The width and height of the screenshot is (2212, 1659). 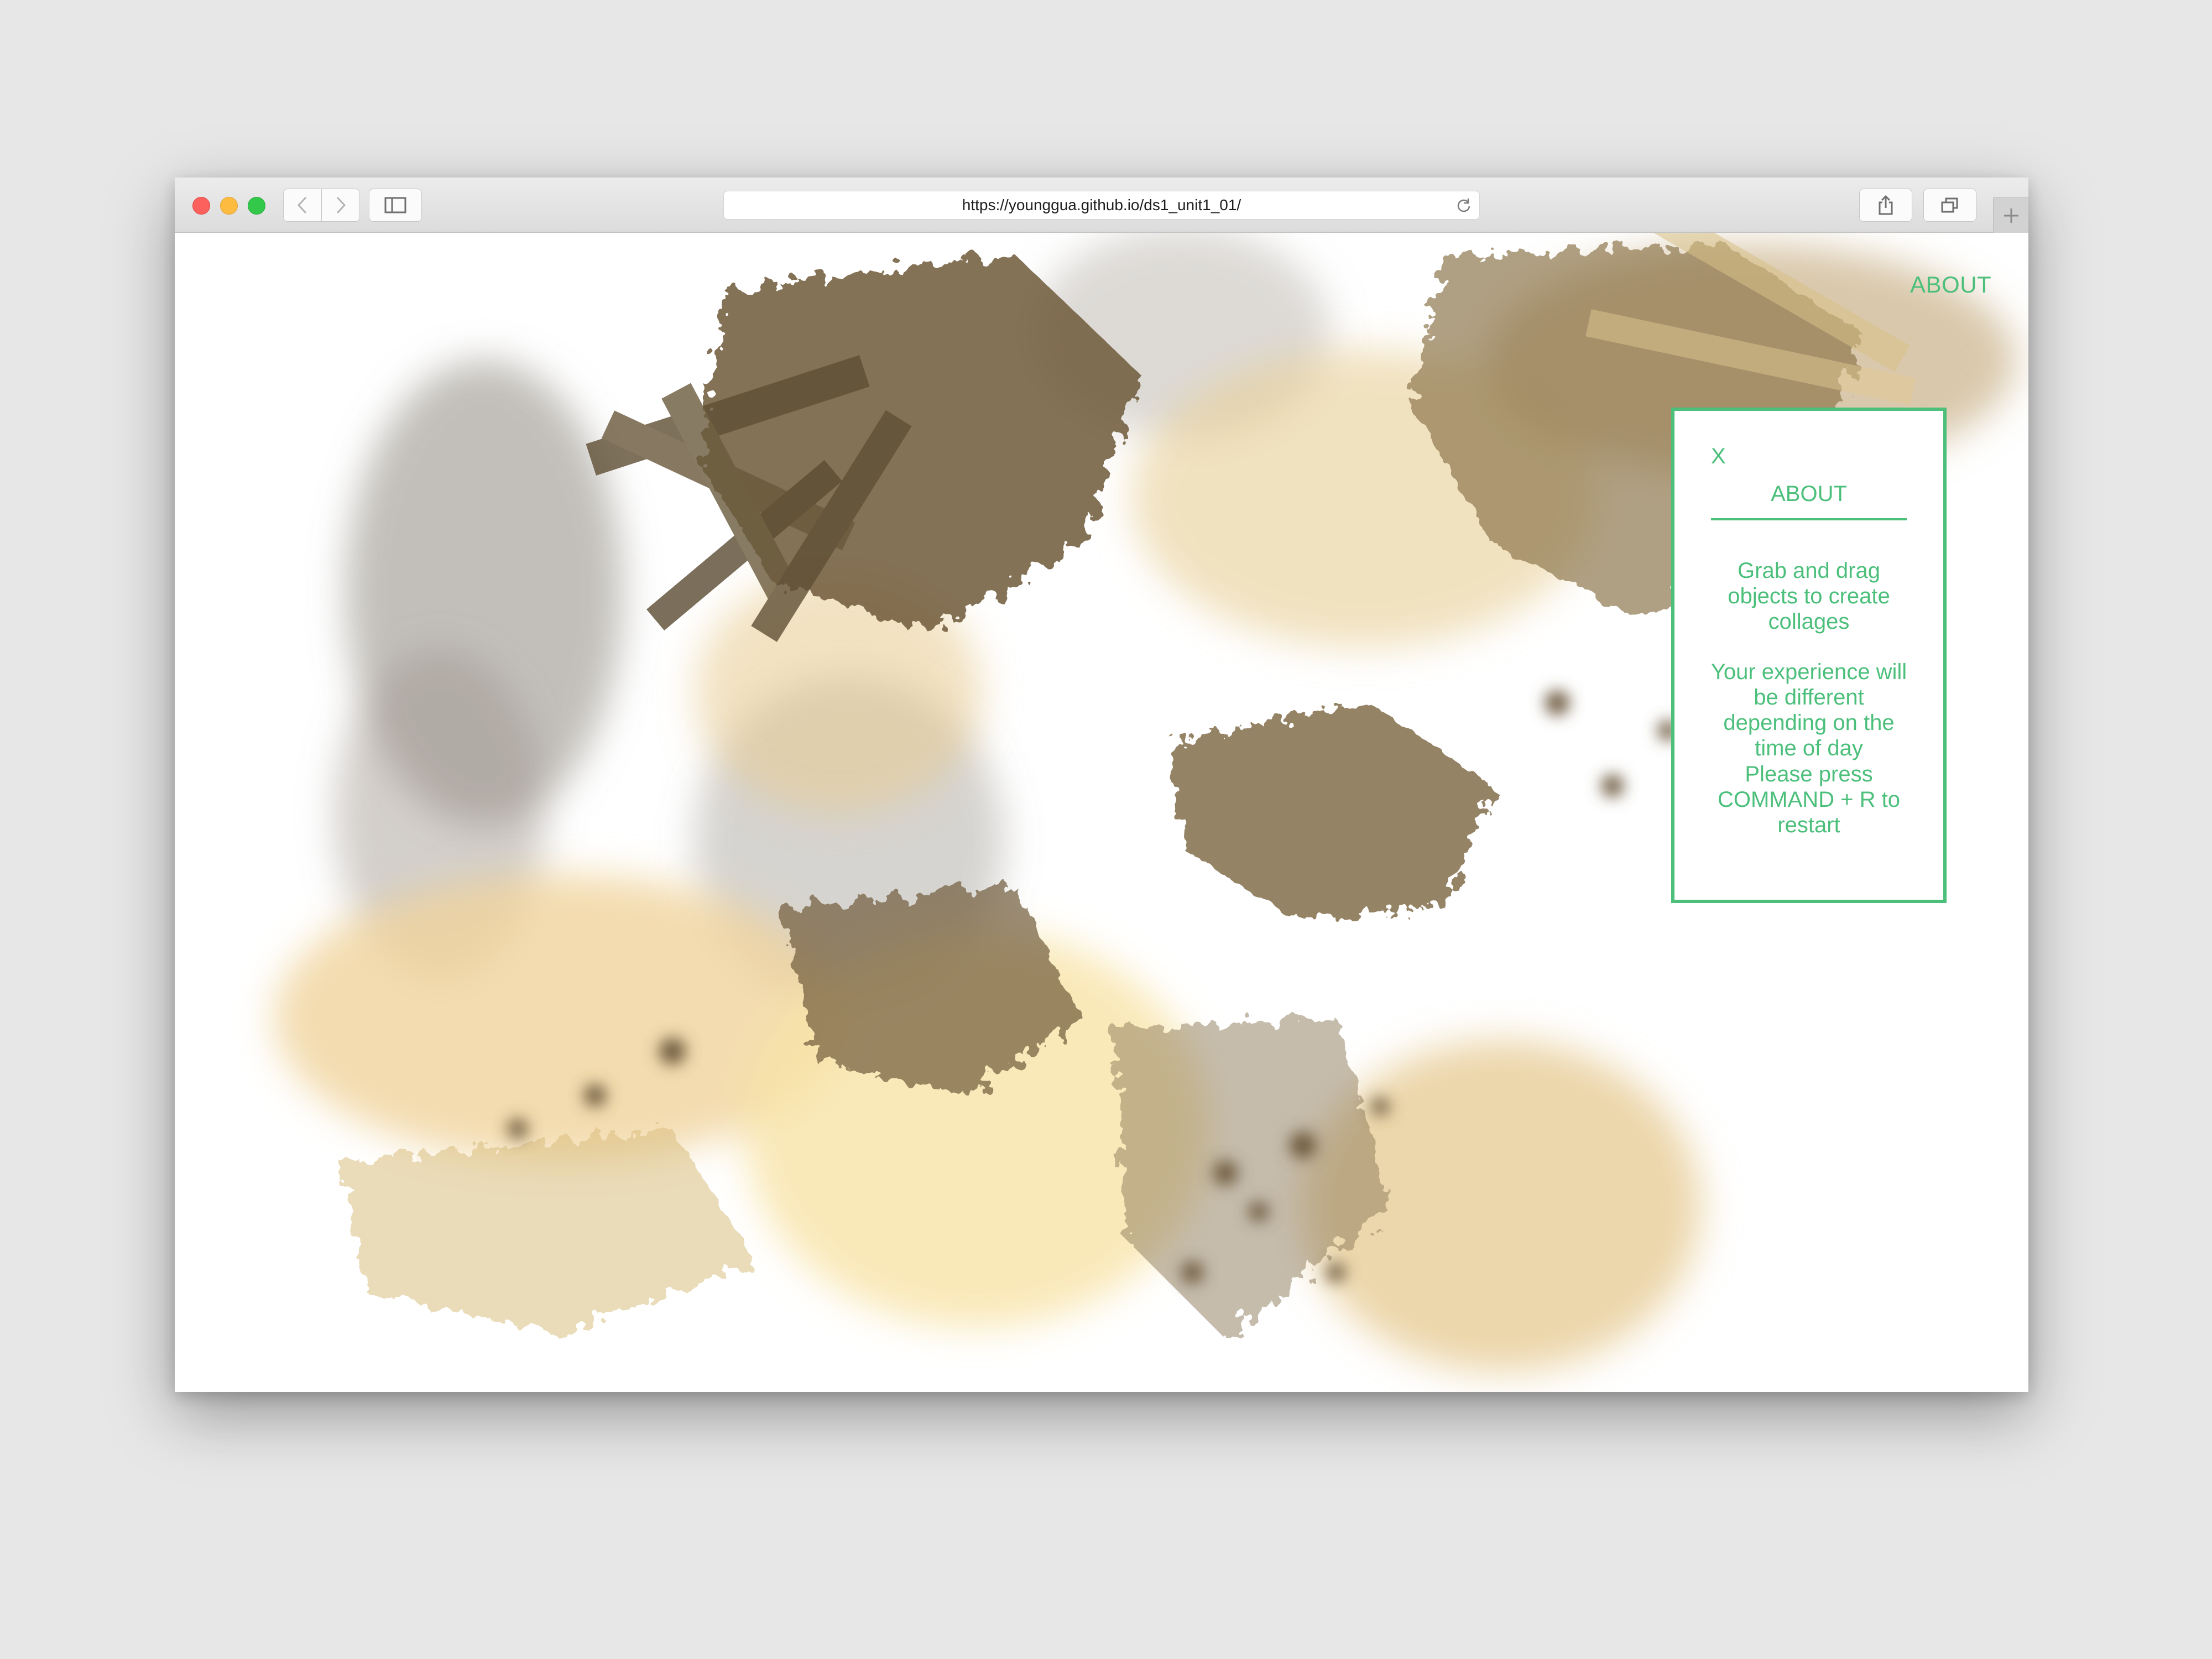 I want to click on reload-icon, so click(x=1464, y=205).